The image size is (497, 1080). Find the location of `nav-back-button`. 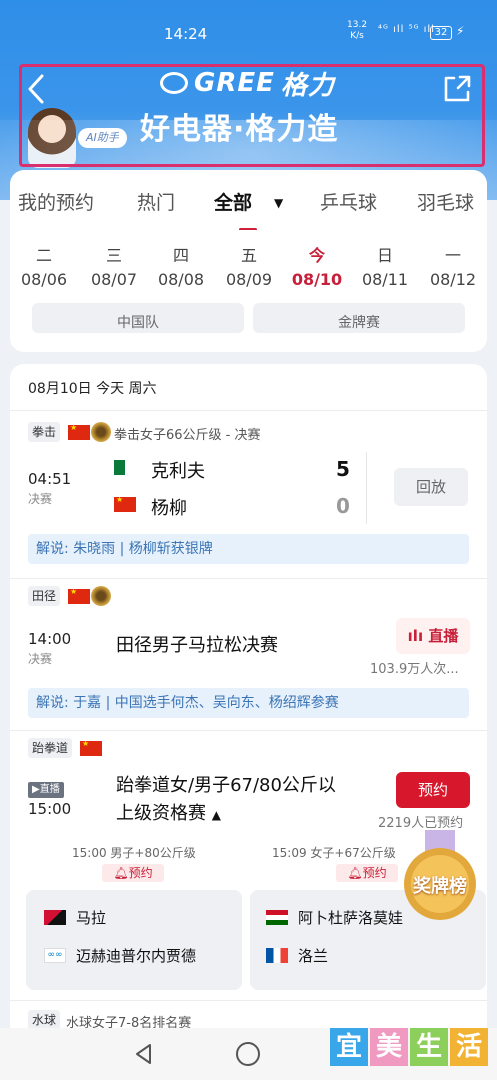

nav-back-button is located at coordinates (144, 1056).